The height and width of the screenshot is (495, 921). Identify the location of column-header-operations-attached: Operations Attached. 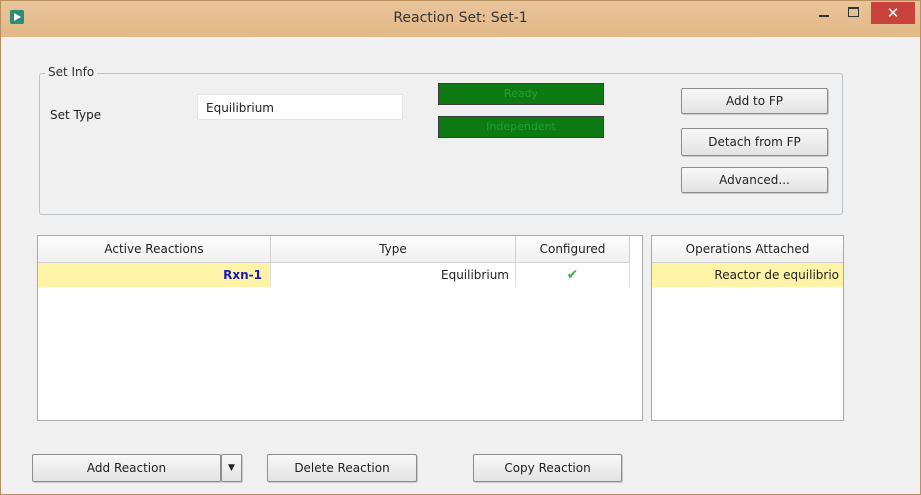
(747, 249).